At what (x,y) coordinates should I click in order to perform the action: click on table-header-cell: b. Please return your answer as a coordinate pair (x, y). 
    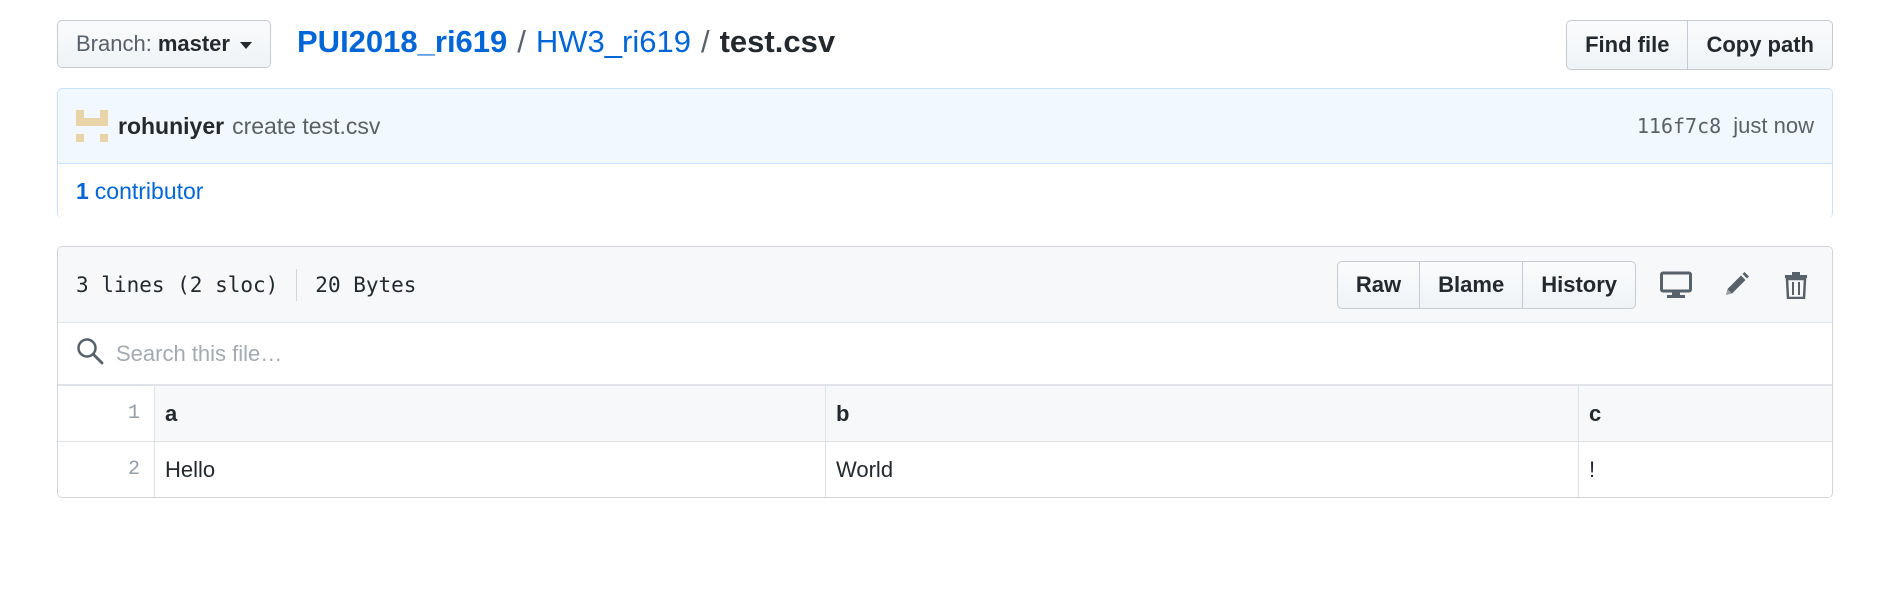
    Looking at the image, I should click on (1202, 413).